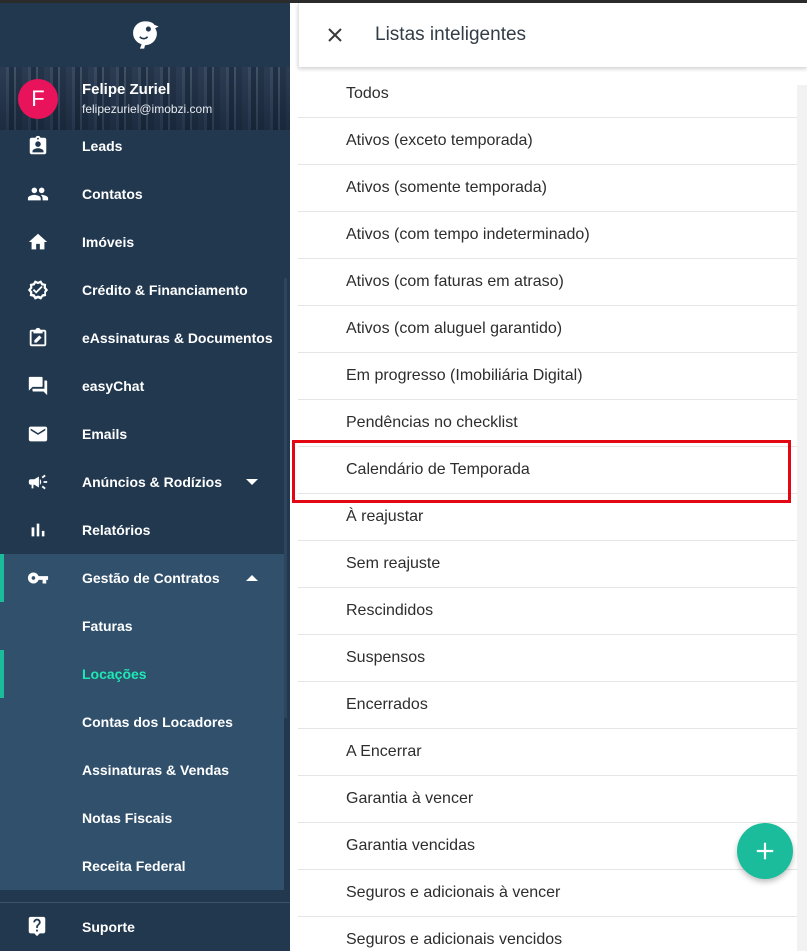 The height and width of the screenshot is (951, 807). What do you see at coordinates (552, 141) in the screenshot?
I see `list-item: Ativos (exceto temporada)` at bounding box center [552, 141].